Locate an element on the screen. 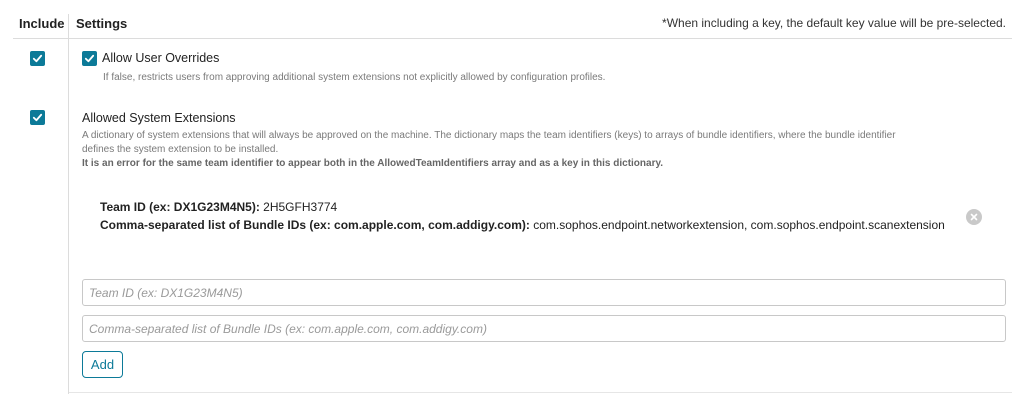 The image size is (1026, 394). allow-user-overrides-checkbox is located at coordinates (89, 58).